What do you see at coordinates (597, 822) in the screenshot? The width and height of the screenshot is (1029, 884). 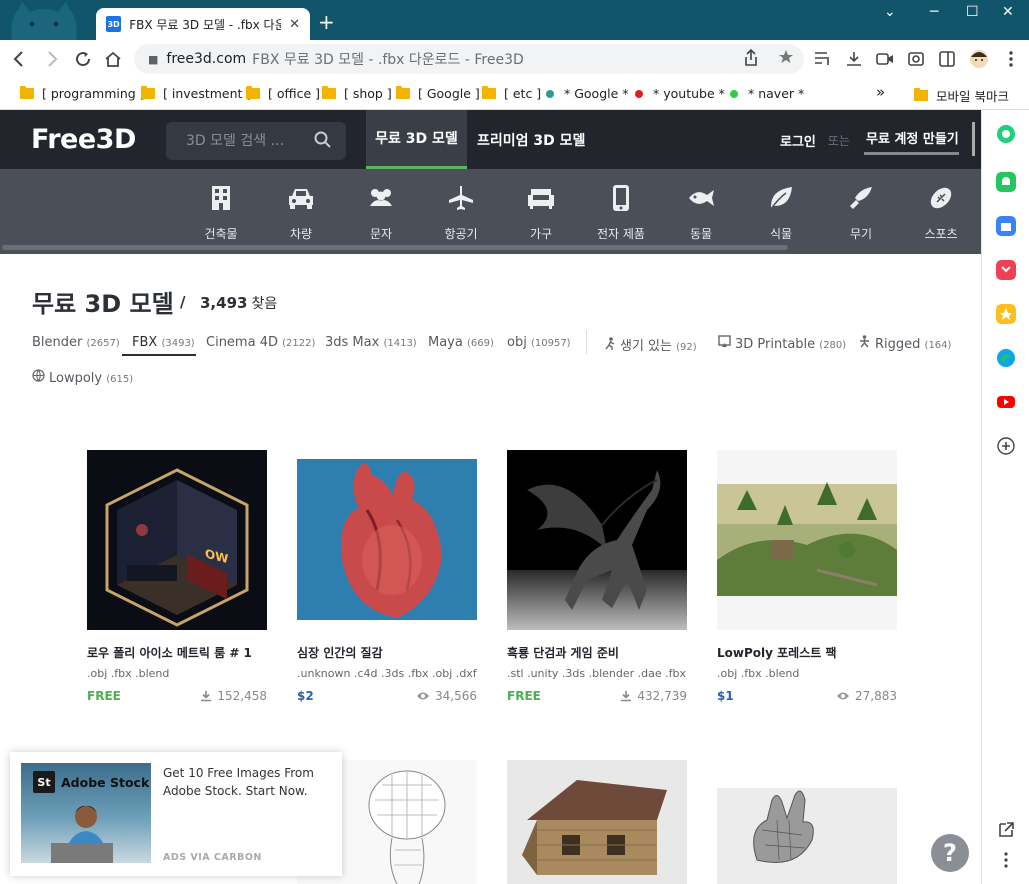 I see `model-thumbnail-wooden-house` at bounding box center [597, 822].